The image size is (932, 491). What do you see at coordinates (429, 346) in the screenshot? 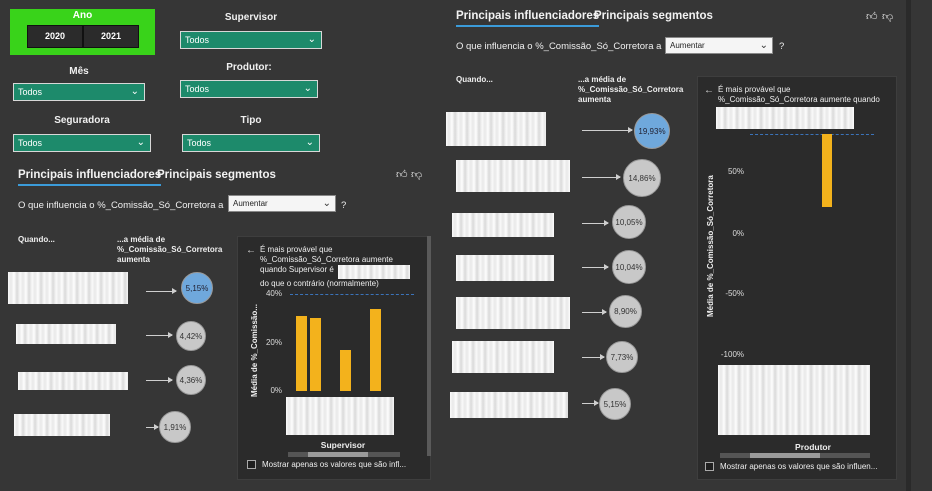
I see `vertical-scrollbar-left` at bounding box center [429, 346].